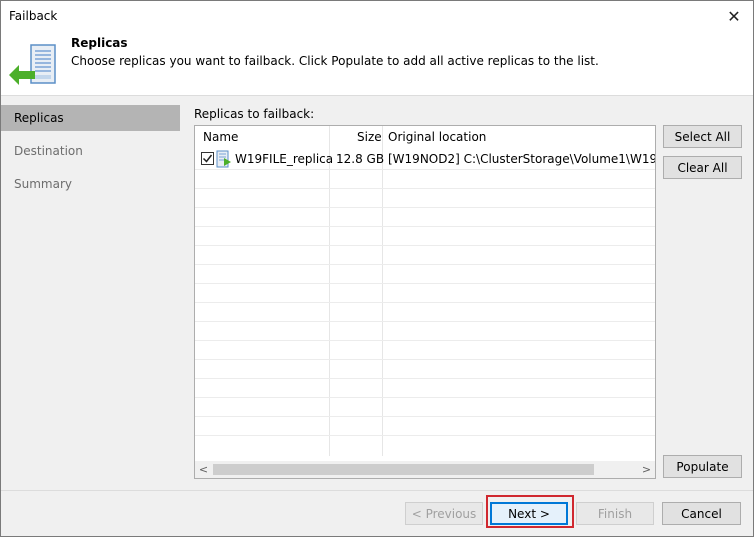 This screenshot has width=754, height=537. I want to click on nav-step-summary: Summary, so click(90, 184).